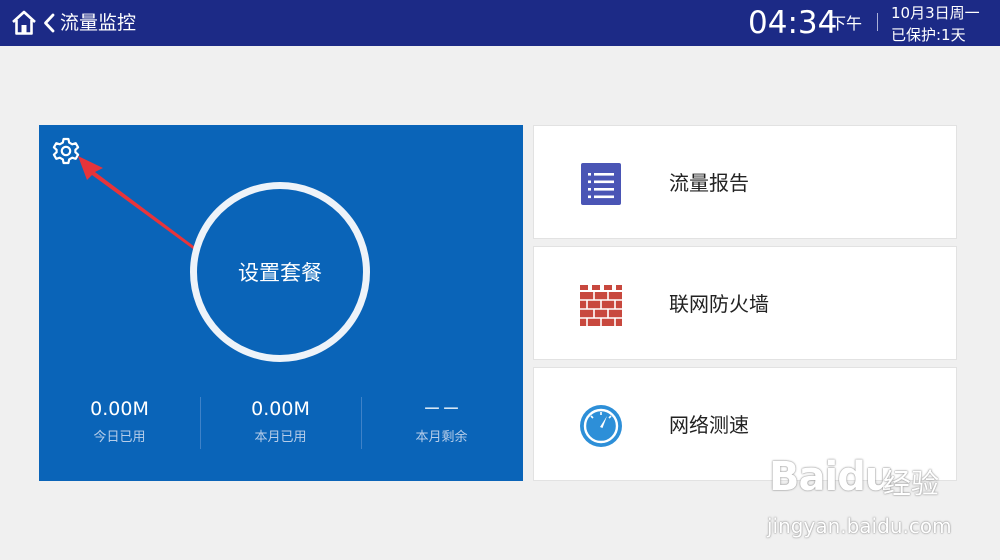  What do you see at coordinates (859, 526) in the screenshot?
I see `watermark-url: jingyan.baidu.com` at bounding box center [859, 526].